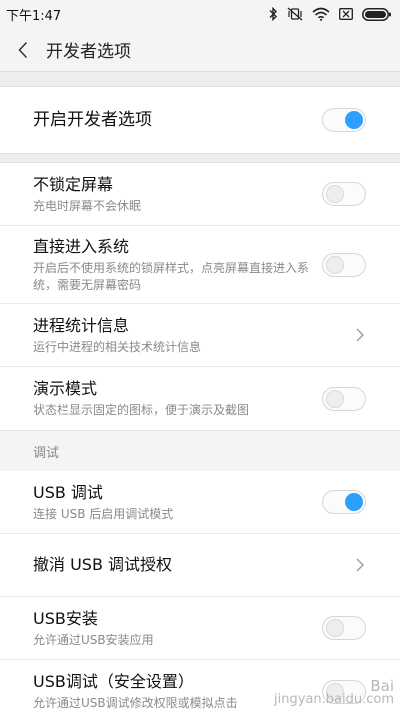 This screenshot has width=400, height=723. What do you see at coordinates (103, 564) in the screenshot?
I see `row-title: 撤消 USB 调试授权` at bounding box center [103, 564].